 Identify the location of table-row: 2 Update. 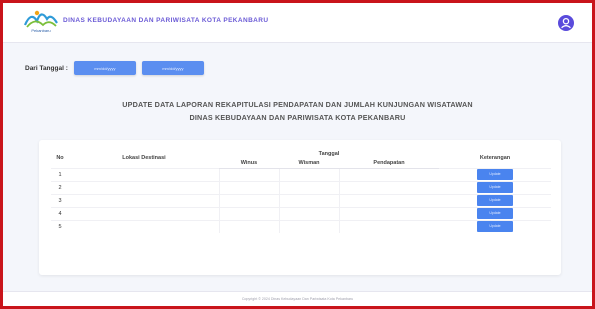
(301, 187).